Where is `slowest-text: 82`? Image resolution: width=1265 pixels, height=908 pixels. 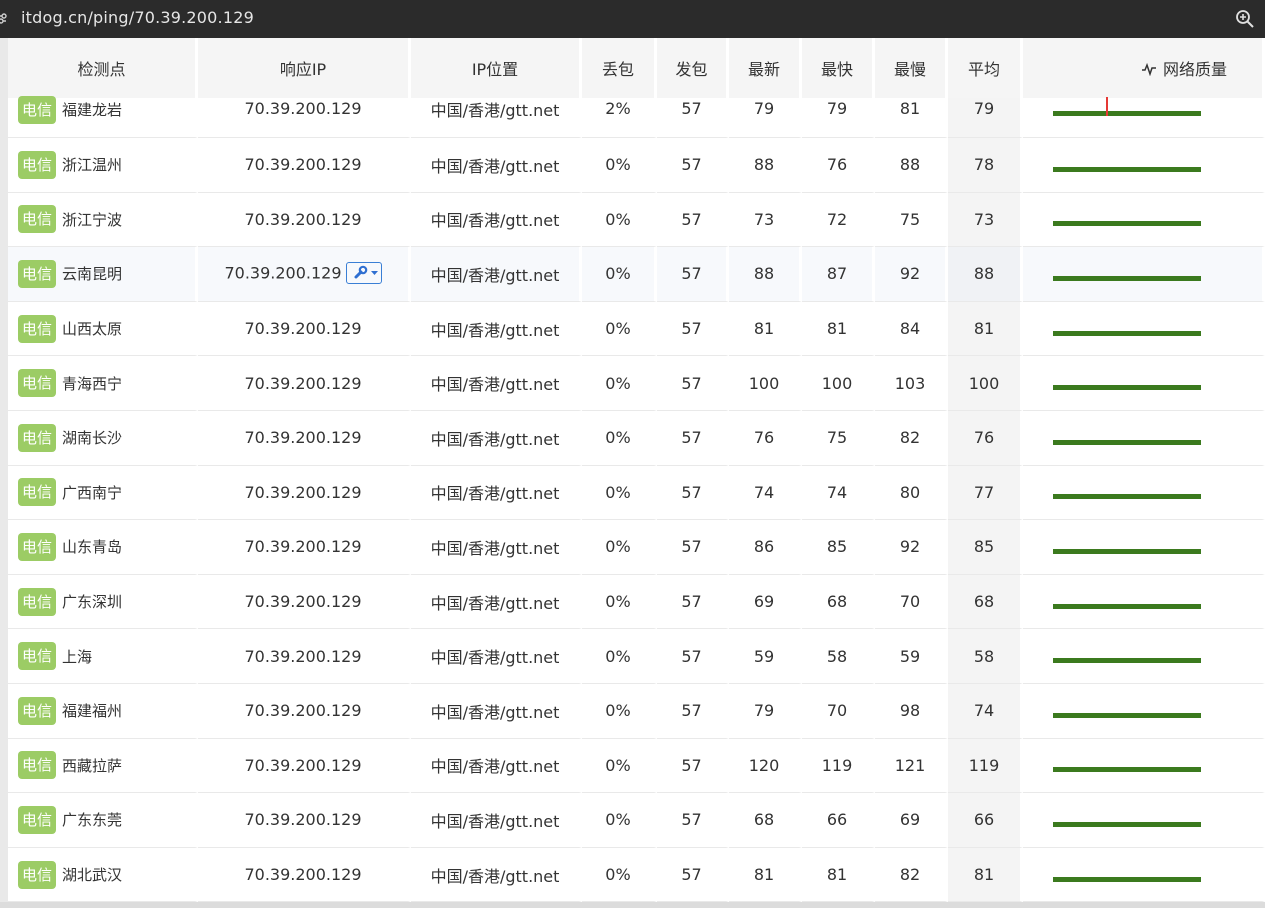
slowest-text: 82 is located at coordinates (910, 875).